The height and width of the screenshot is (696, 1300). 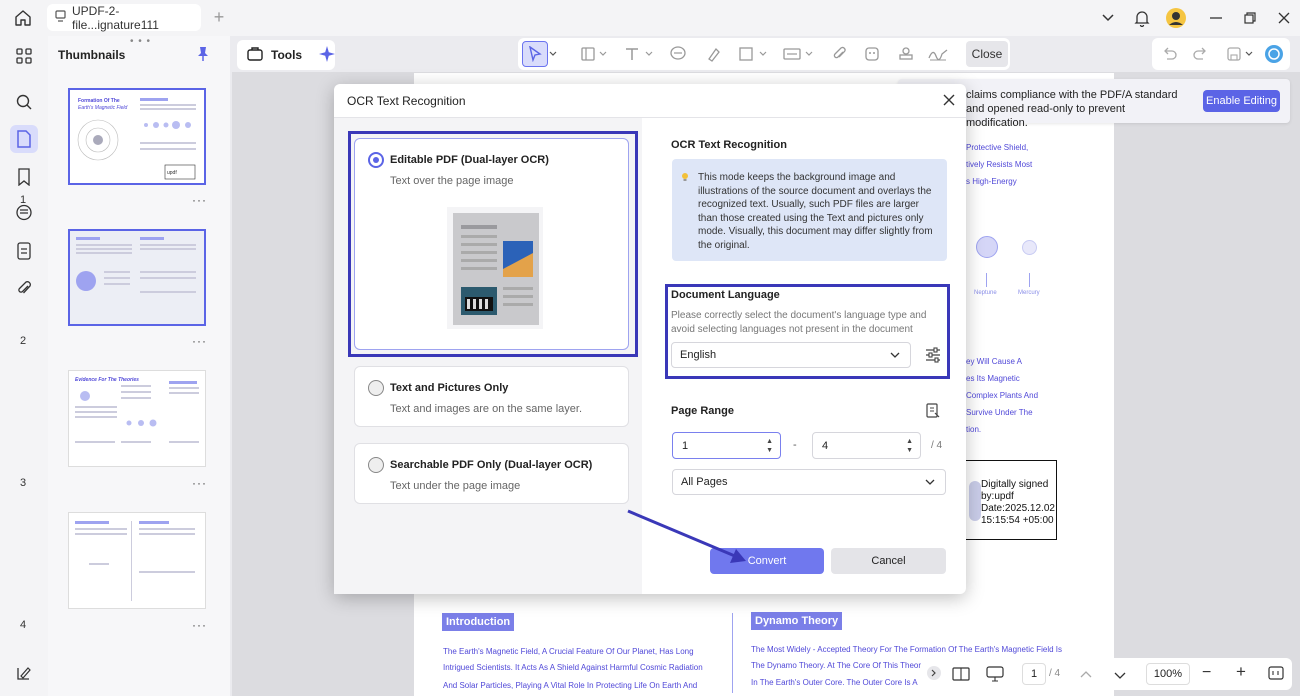 I want to click on thumbnail-more-2: ···, so click(x=199, y=341).